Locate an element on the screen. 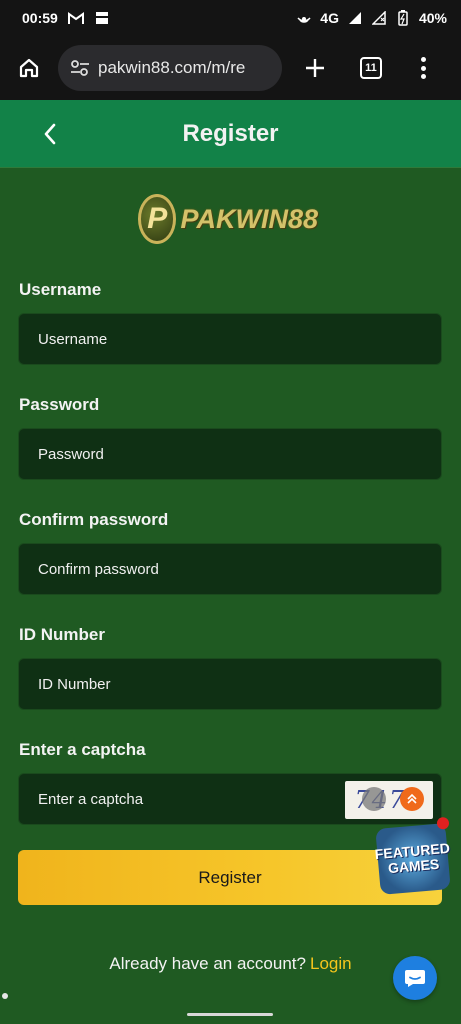  captcha-input is located at coordinates (188, 799).